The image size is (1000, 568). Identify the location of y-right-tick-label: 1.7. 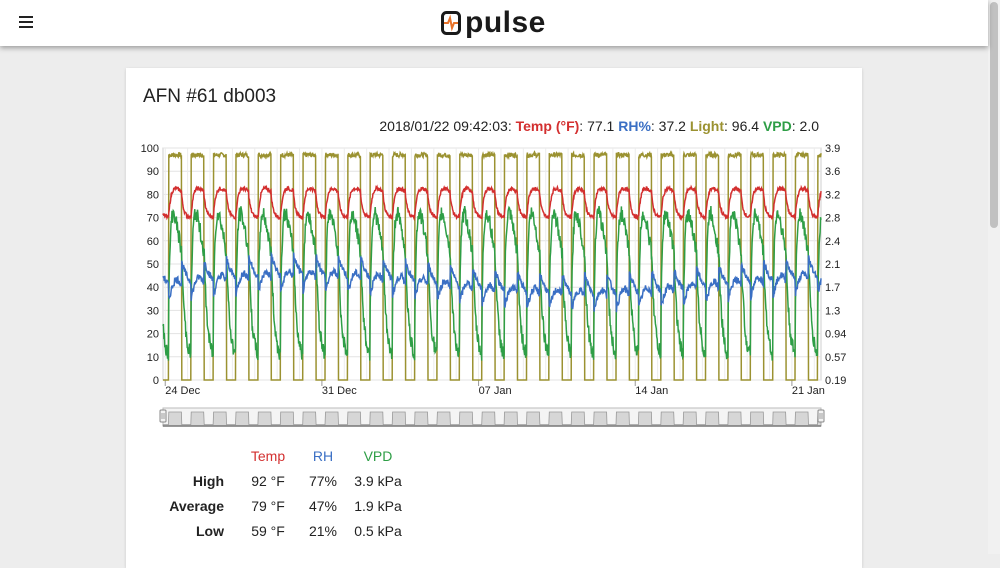
(832, 288).